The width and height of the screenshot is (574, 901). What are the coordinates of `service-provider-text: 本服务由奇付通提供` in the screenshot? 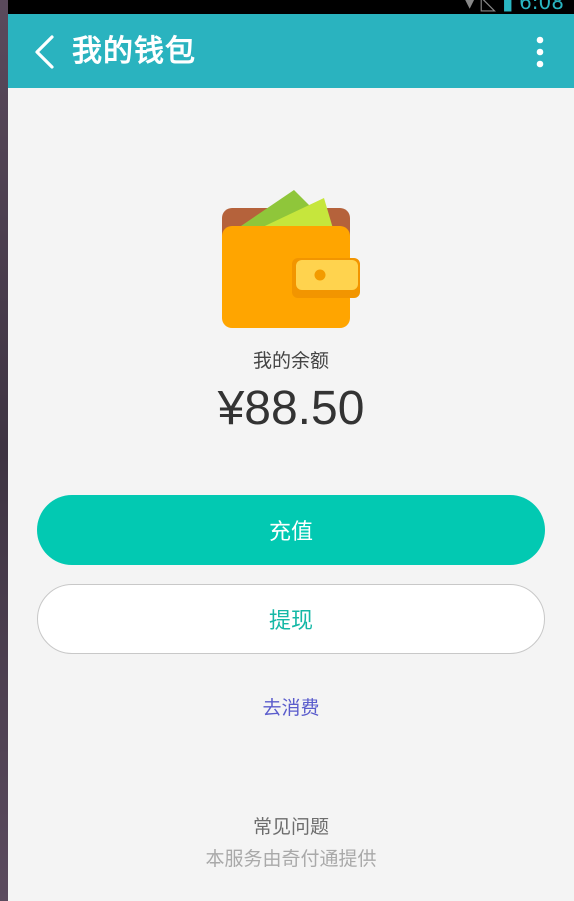 It's located at (291, 859).